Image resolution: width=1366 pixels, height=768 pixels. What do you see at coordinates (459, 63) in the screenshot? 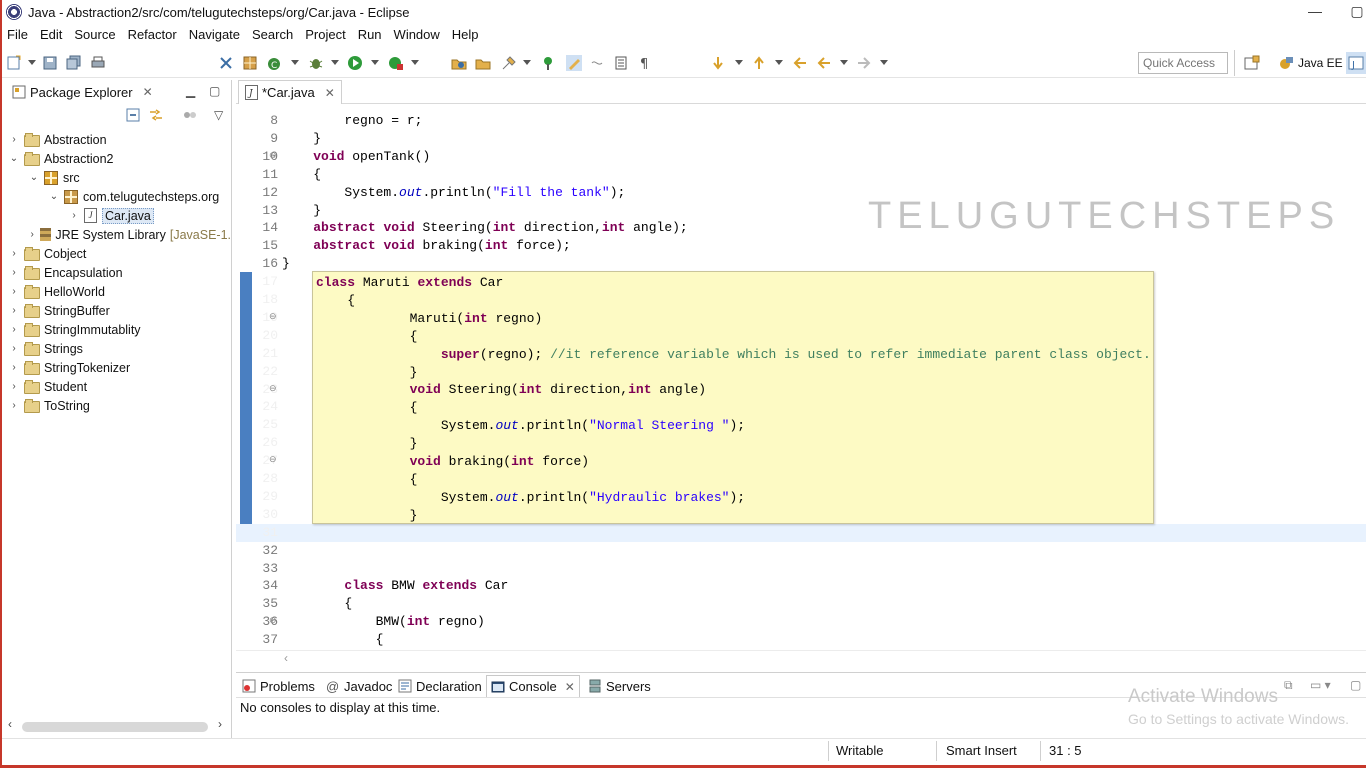
I see `open-type-icon` at bounding box center [459, 63].